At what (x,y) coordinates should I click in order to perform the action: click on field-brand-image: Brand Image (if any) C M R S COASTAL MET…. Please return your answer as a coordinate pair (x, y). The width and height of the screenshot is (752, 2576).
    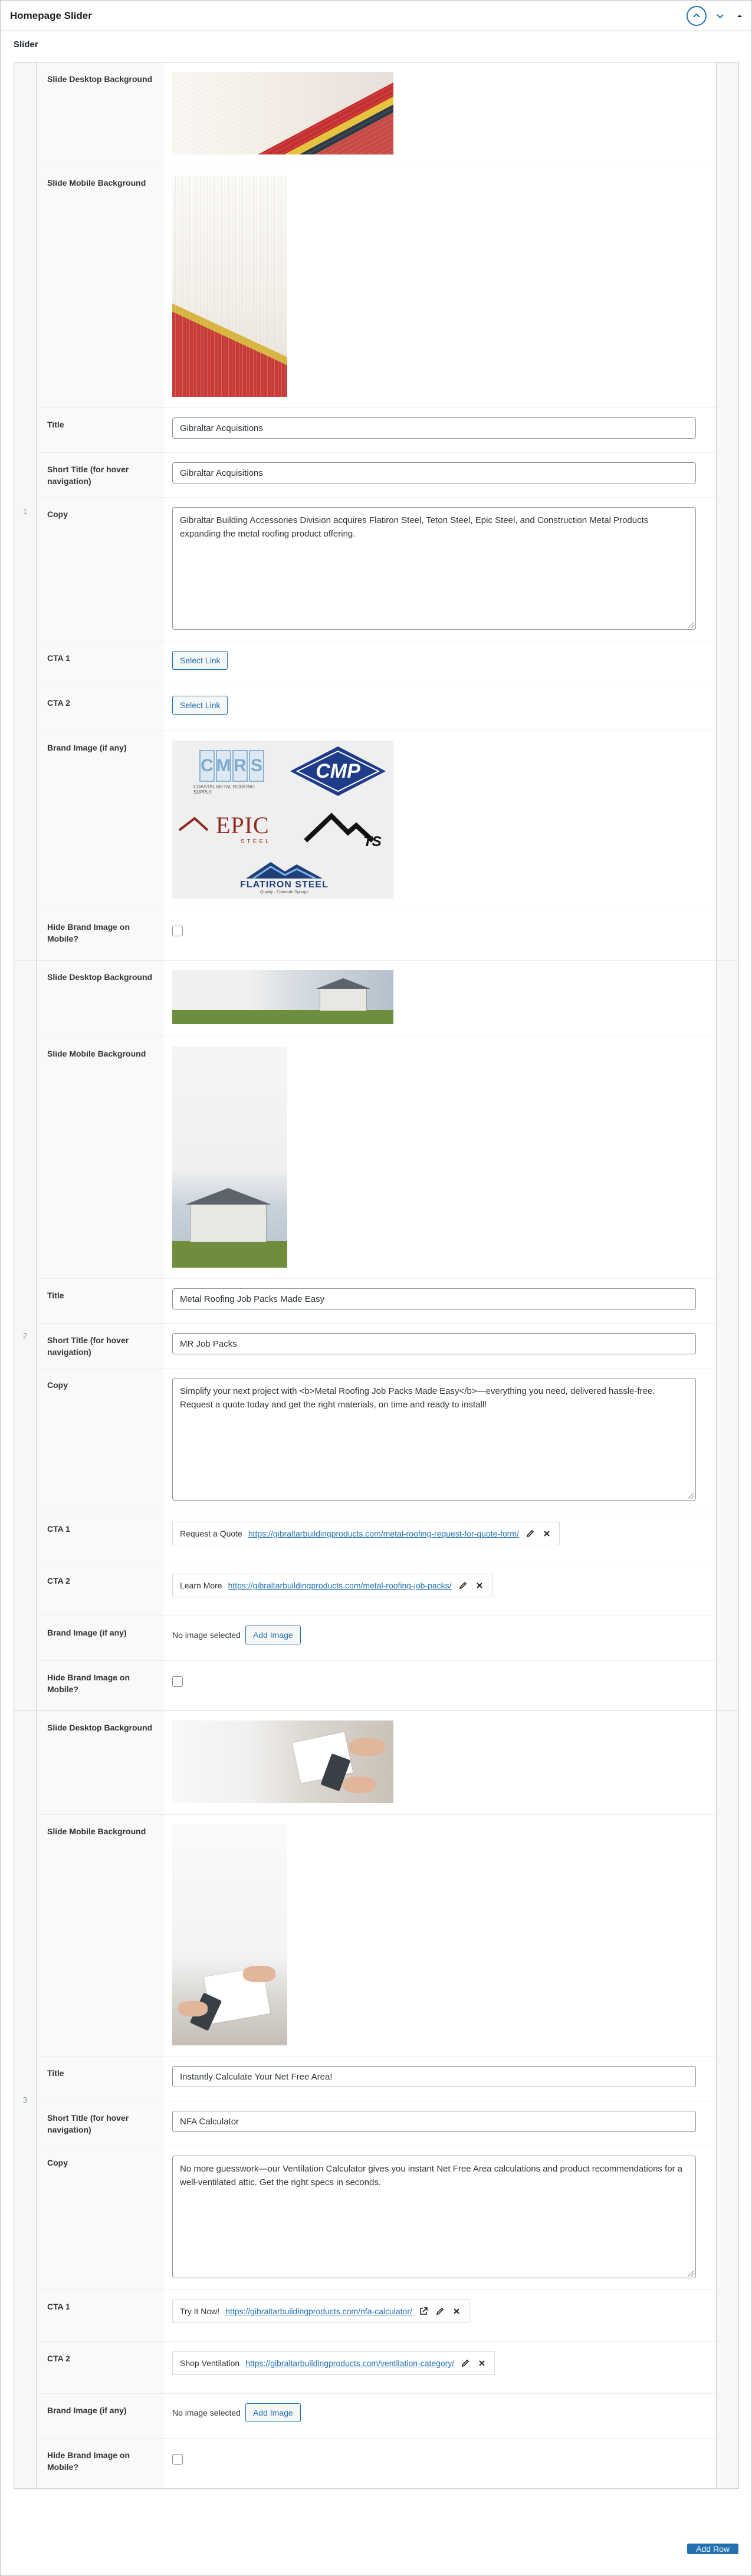
    Looking at the image, I should click on (377, 820).